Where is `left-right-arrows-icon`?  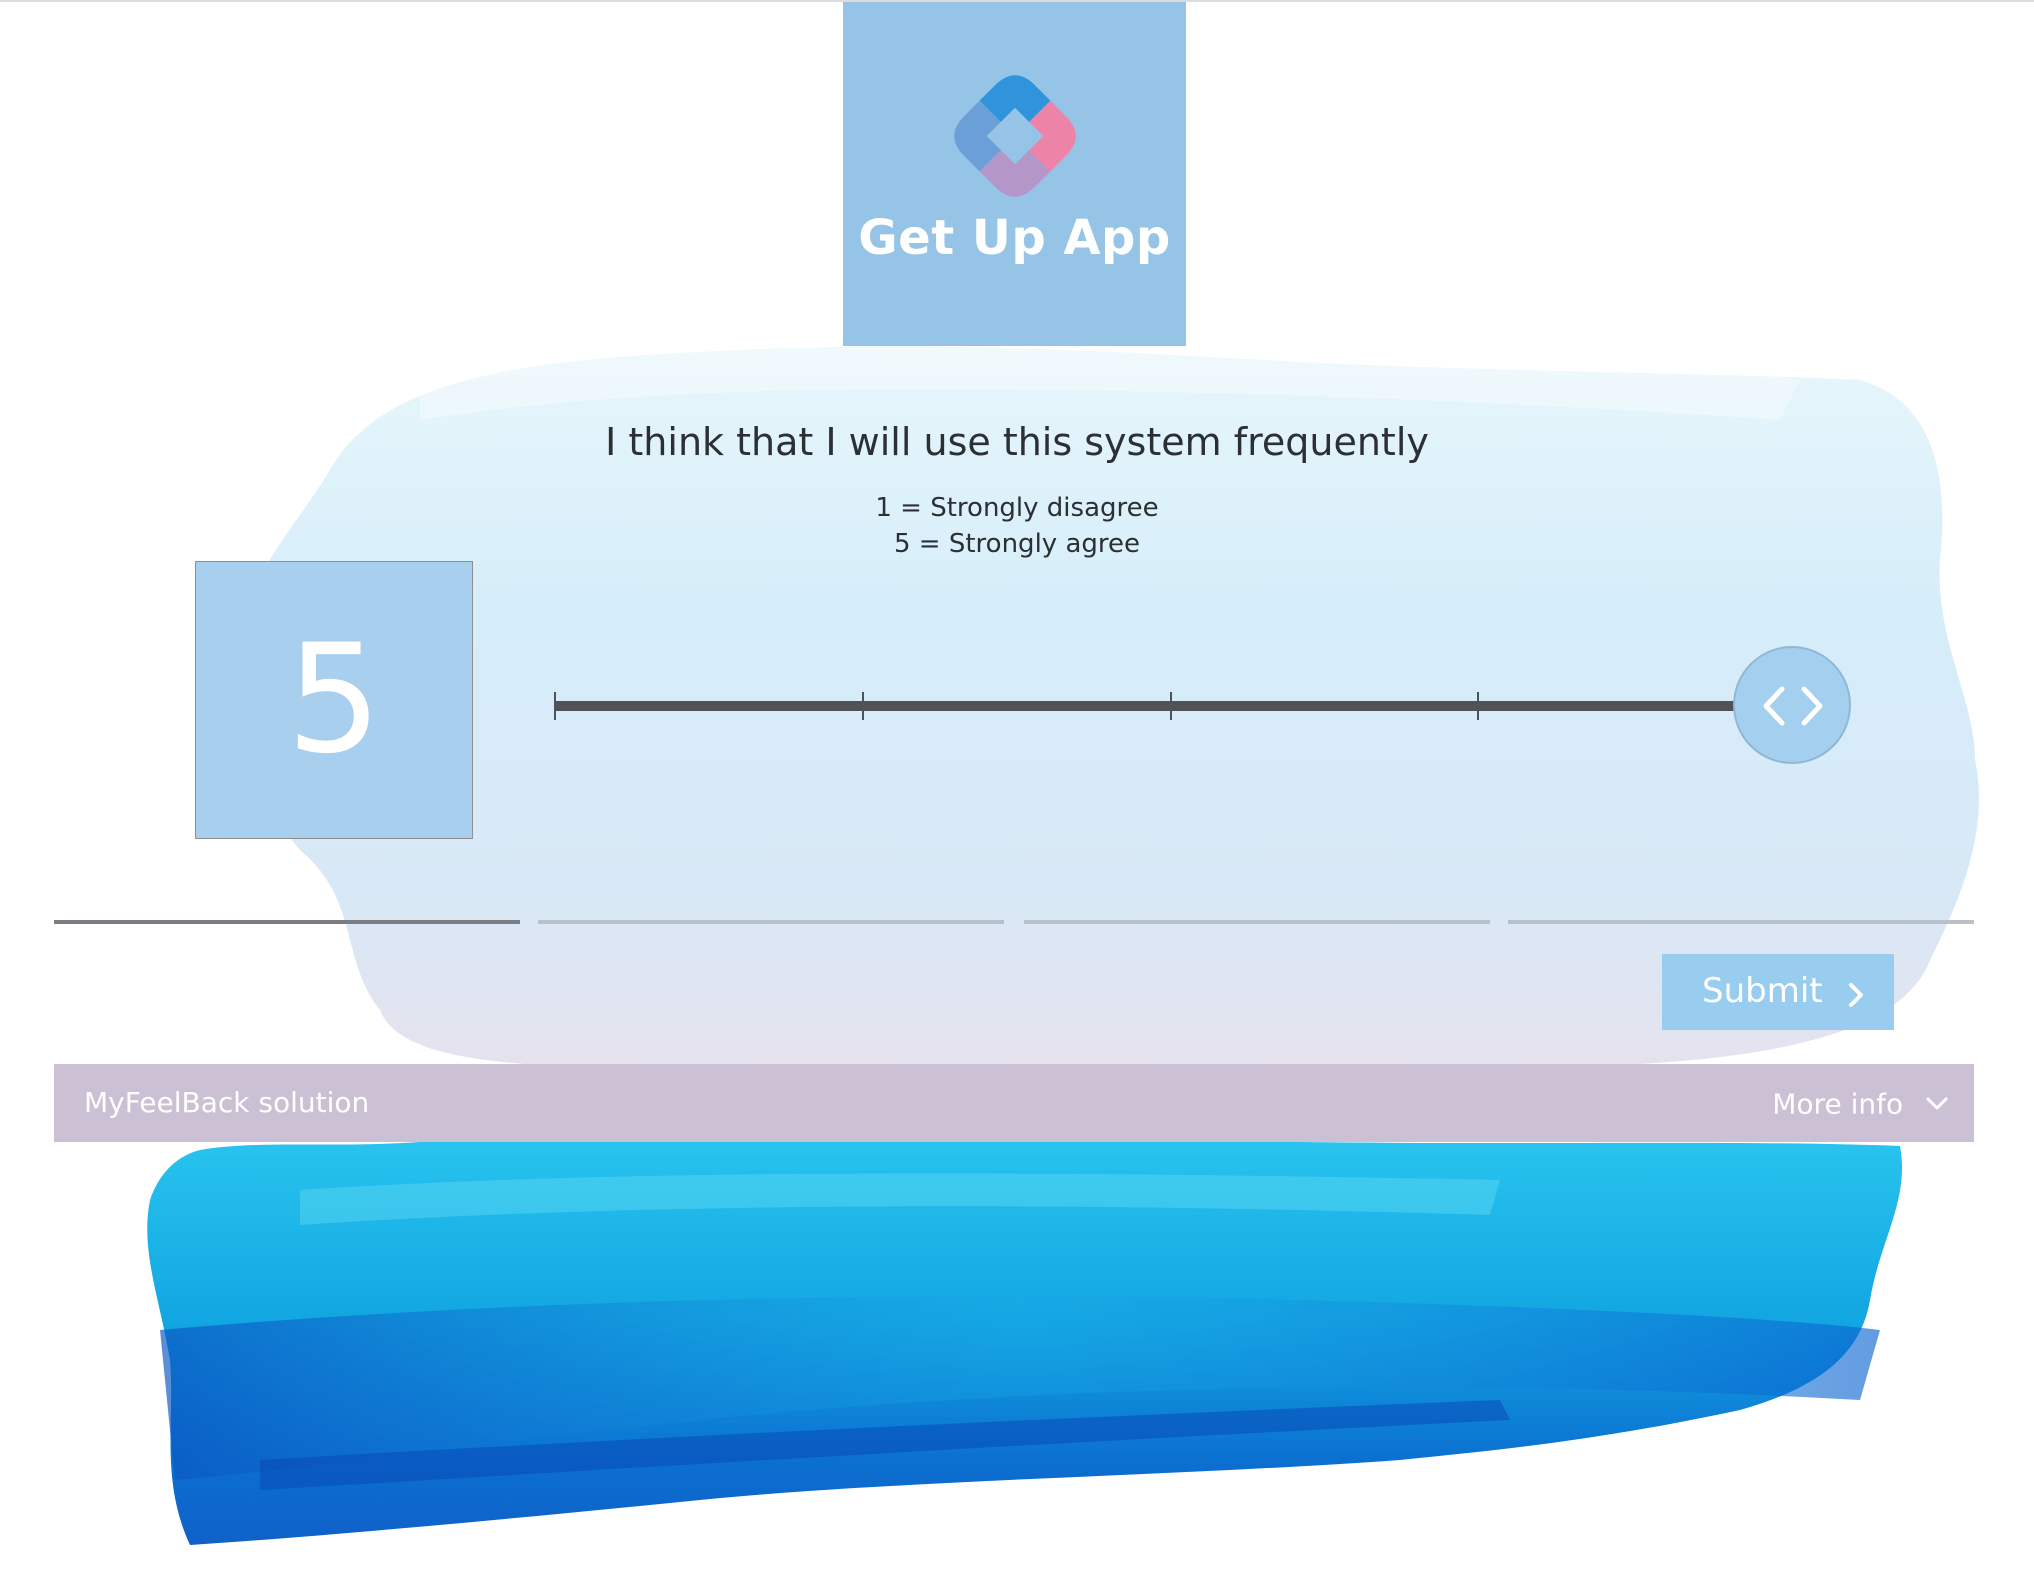
left-right-arrows-icon is located at coordinates (1793, 706).